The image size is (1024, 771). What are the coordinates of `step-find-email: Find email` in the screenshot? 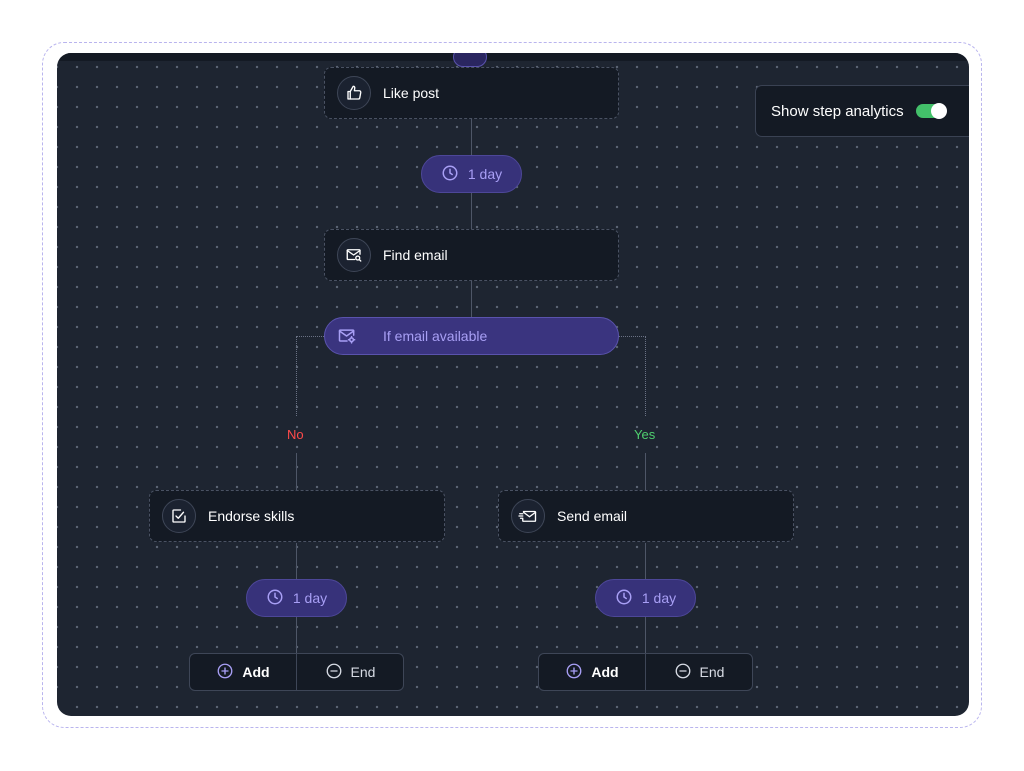 It's located at (471, 255).